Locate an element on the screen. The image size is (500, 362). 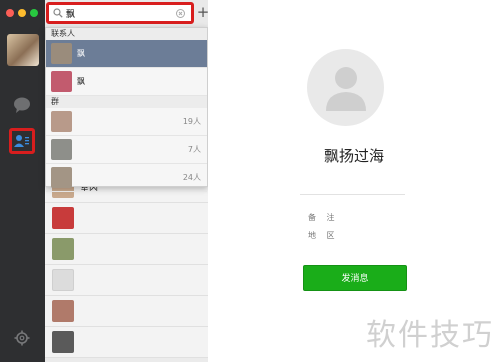
default-user-icon is located at coordinates (345, 88).